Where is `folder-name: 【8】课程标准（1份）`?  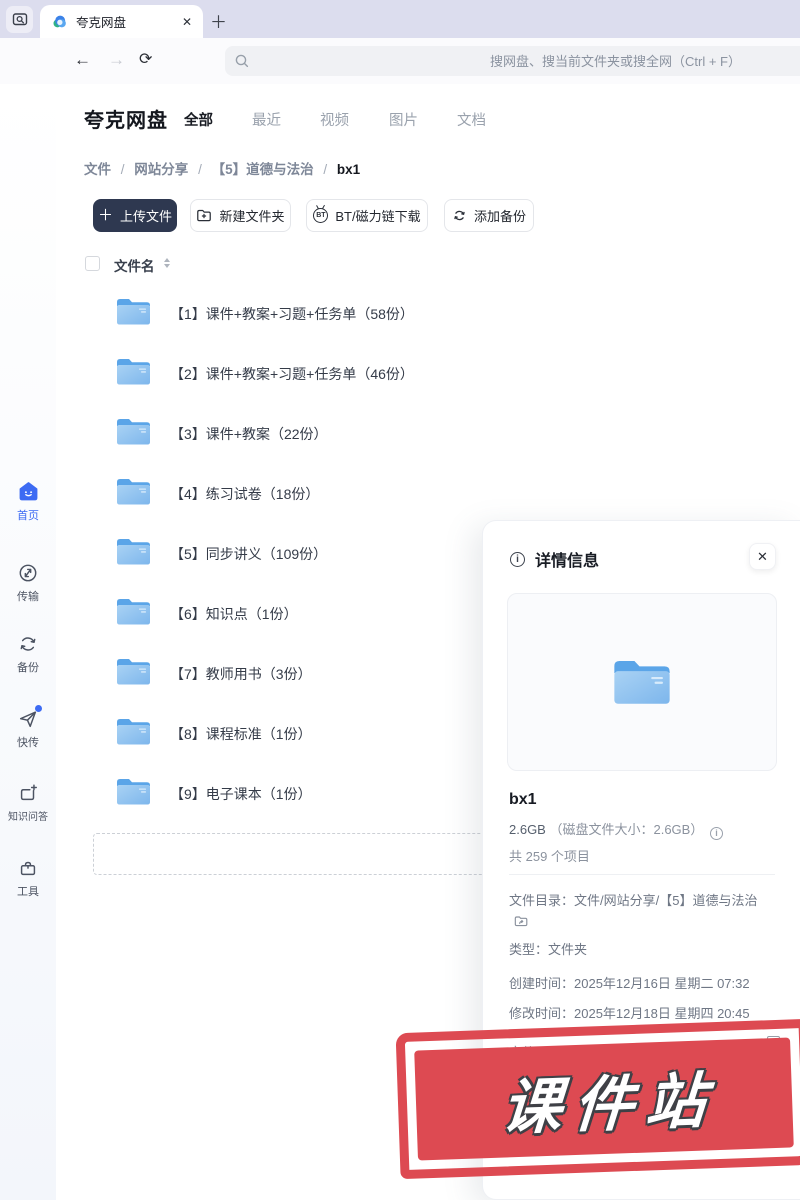 folder-name: 【8】课程标准（1份） is located at coordinates (241, 734).